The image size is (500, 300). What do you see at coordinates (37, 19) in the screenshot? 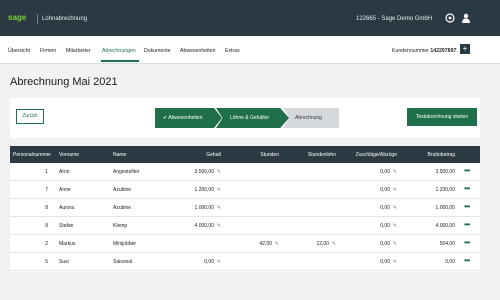
I see `header-divider` at bounding box center [37, 19].